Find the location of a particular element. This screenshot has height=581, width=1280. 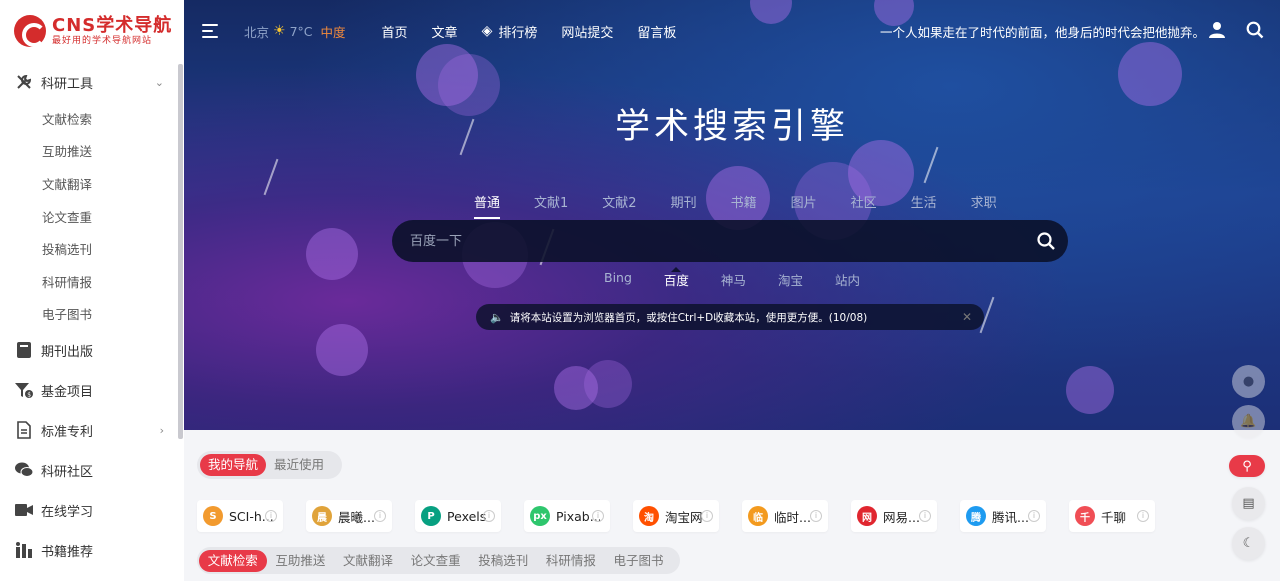

sidebar-item-translation: 文献翻译 is located at coordinates (92, 183).